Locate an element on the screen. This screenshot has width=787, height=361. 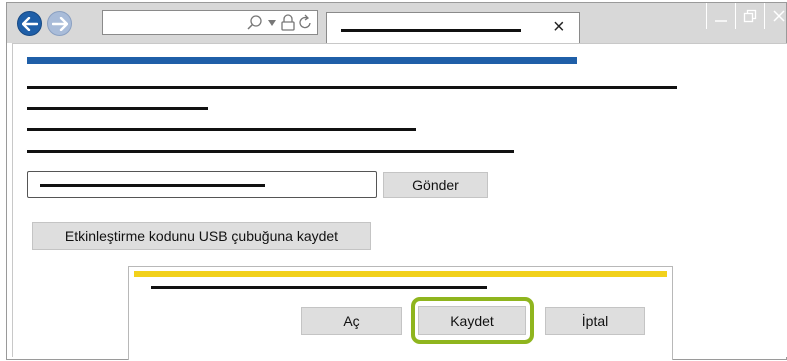
arrow-left-icon is located at coordinates (29, 23).